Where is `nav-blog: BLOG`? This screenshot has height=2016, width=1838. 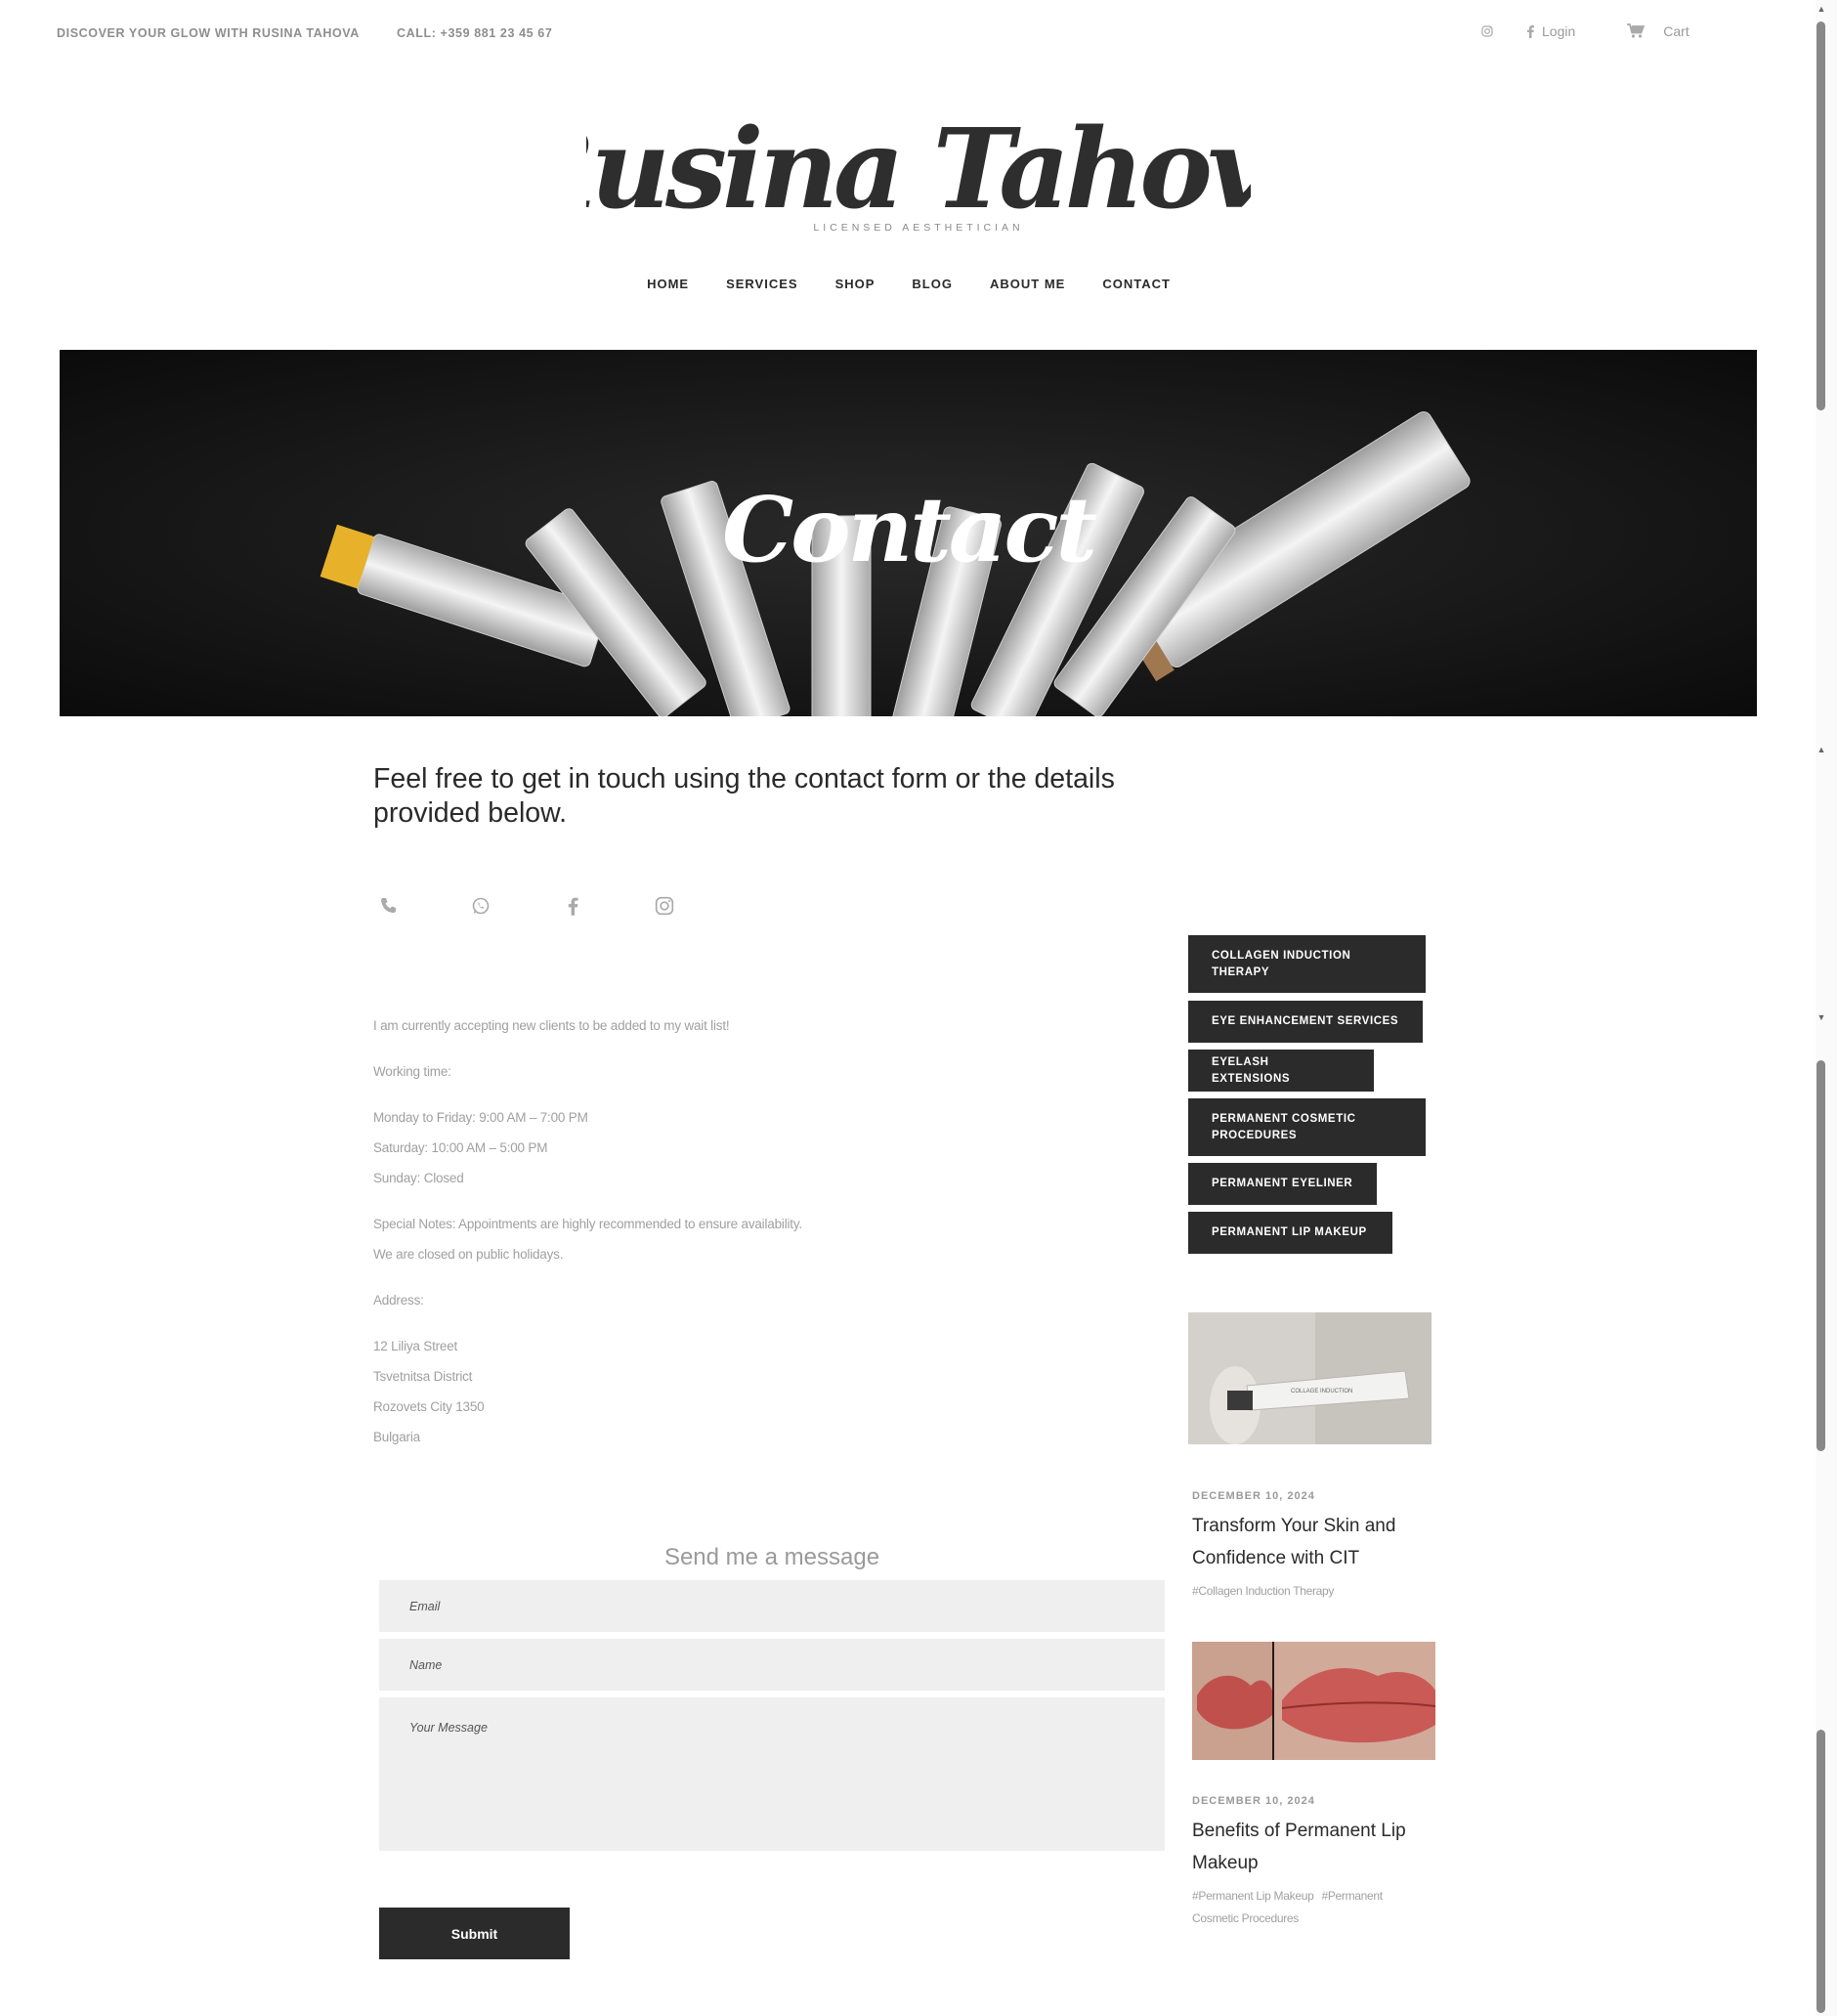 nav-blog: BLOG is located at coordinates (932, 284).